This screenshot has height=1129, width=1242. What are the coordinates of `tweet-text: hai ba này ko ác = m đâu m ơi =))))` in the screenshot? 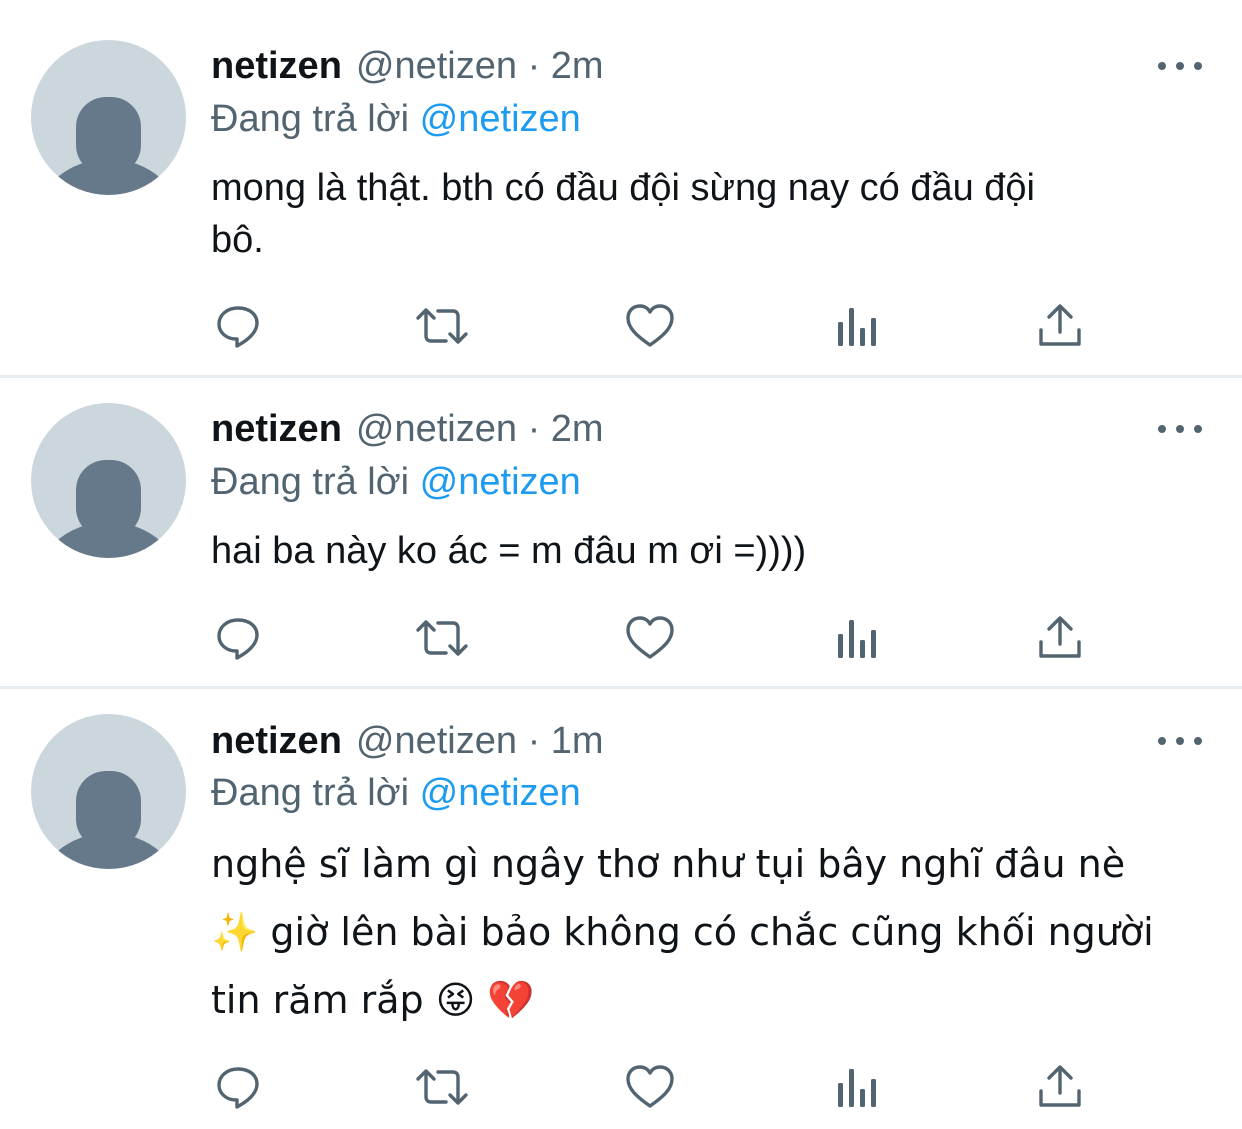 It's located at (509, 551).